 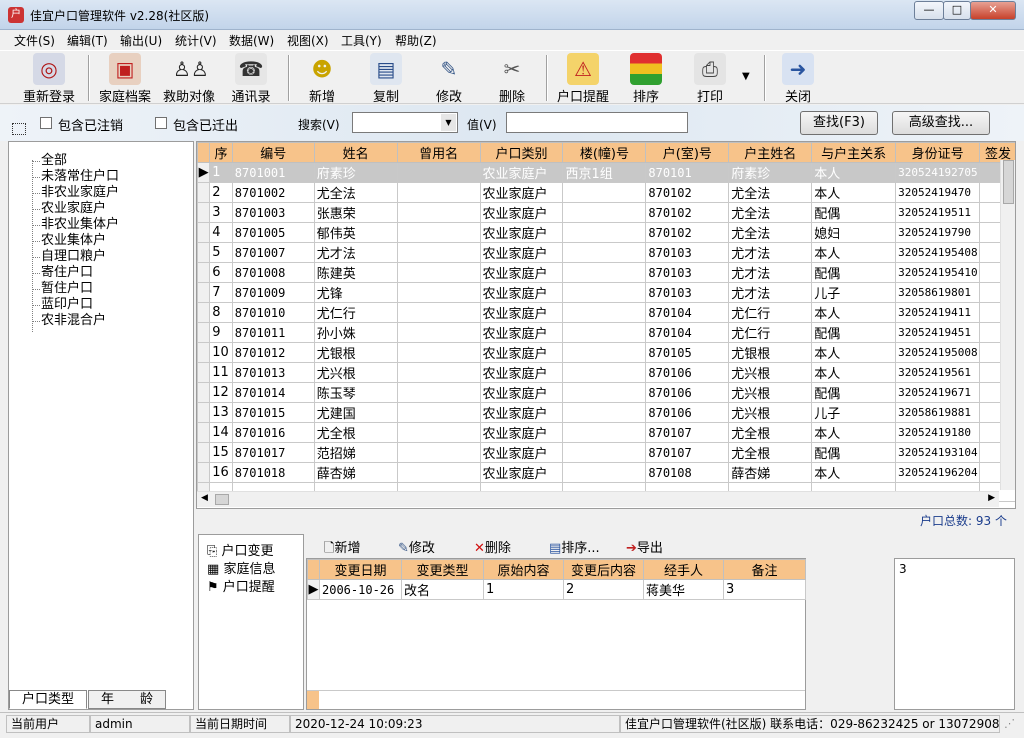 I want to click on table-cell: 32052419671, so click(x=938, y=392).